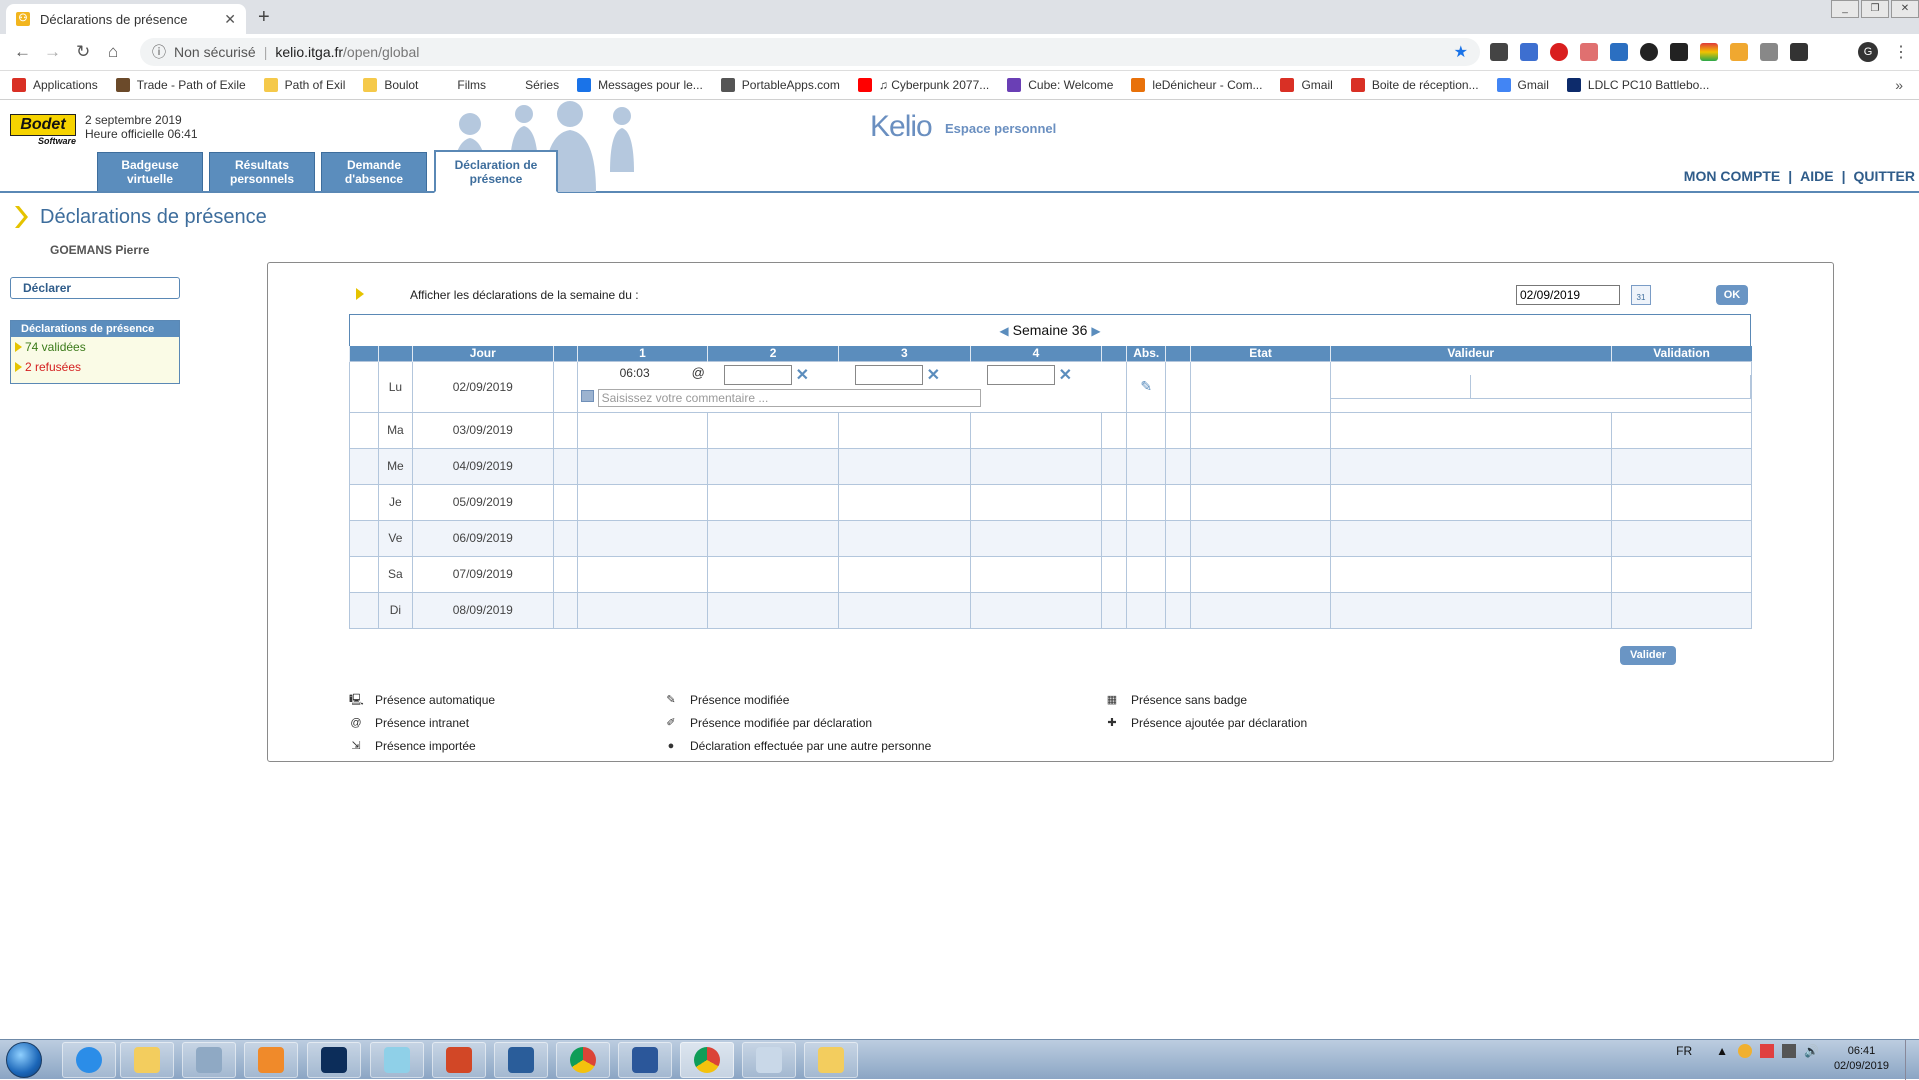  Describe the element at coordinates (22, 52) in the screenshot. I see `back-icon: ←` at that location.